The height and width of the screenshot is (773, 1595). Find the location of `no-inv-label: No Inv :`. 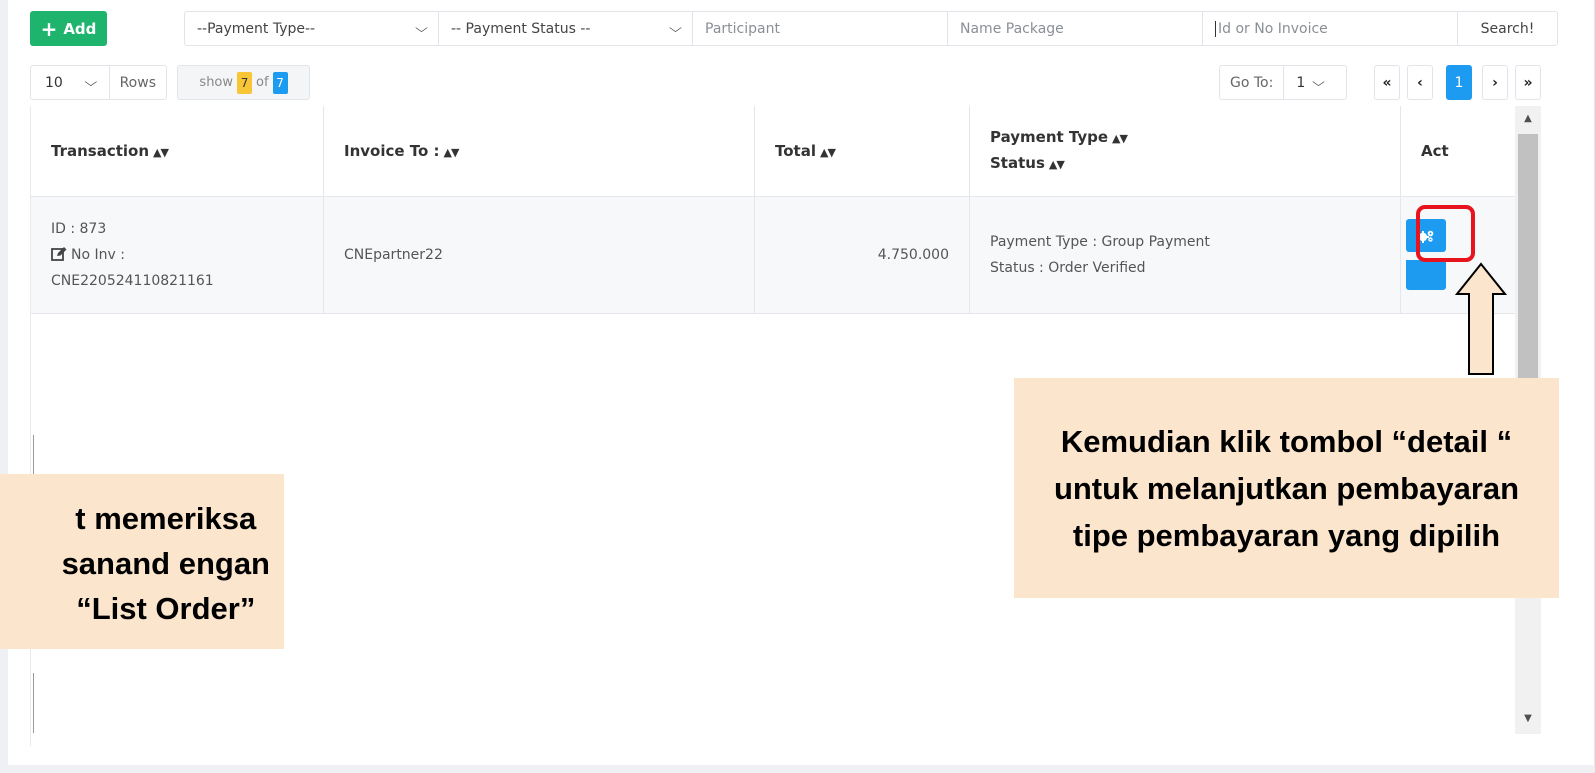

no-inv-label: No Inv : is located at coordinates (98, 255).